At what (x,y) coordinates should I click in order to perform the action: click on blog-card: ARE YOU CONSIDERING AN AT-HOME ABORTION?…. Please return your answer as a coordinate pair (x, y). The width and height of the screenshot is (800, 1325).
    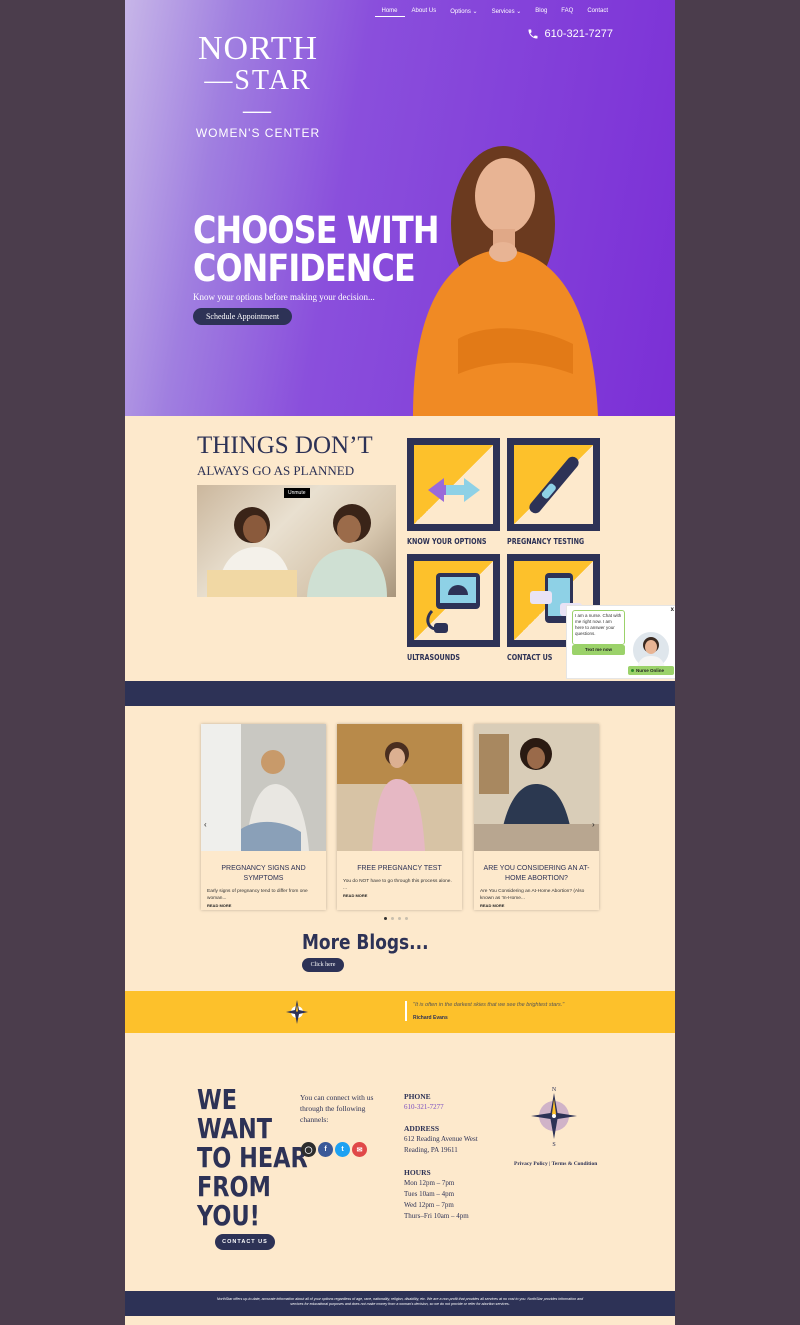
    Looking at the image, I should click on (536, 817).